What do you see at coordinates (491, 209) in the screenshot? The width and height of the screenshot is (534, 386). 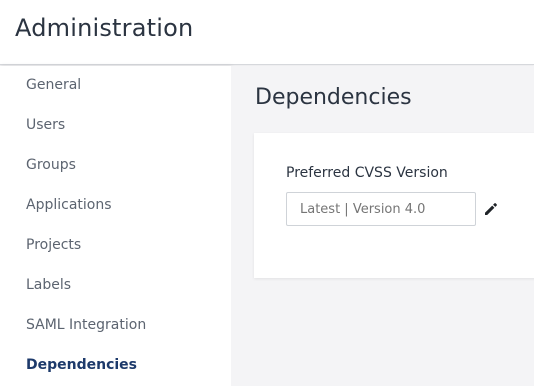 I see `pencil-icon` at bounding box center [491, 209].